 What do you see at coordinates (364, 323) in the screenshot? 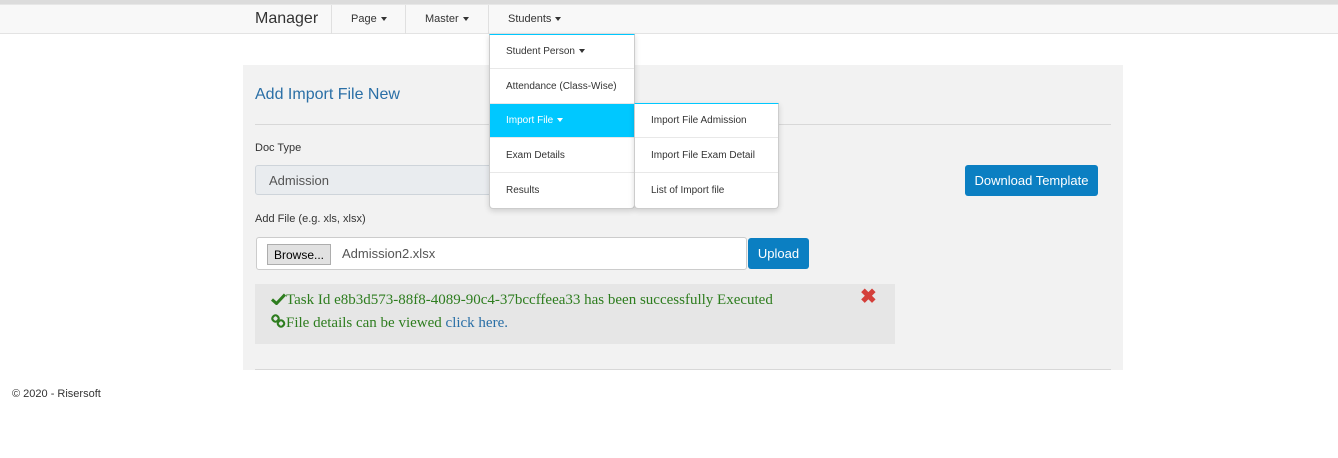
I see `details-prefix: File details can be viewed` at bounding box center [364, 323].